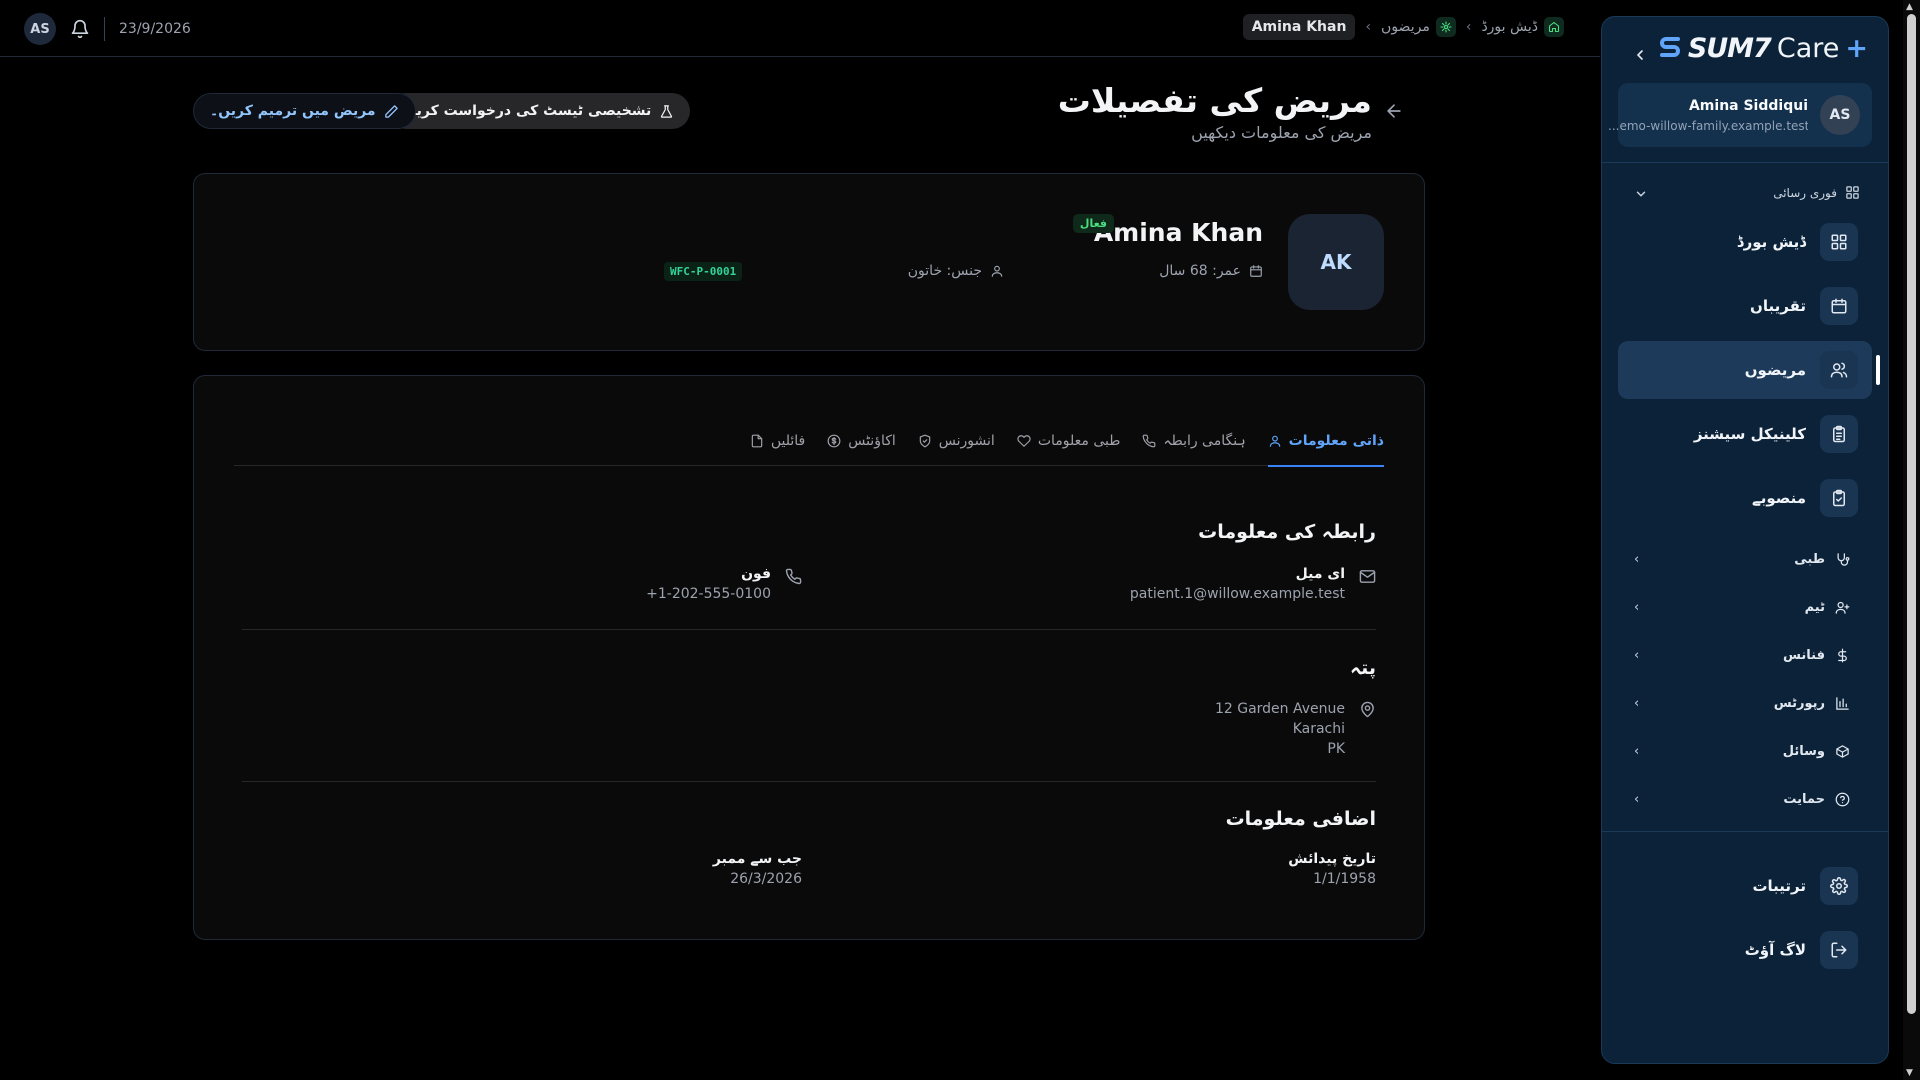 This screenshot has width=1920, height=1080. Describe the element at coordinates (1279, 709) in the screenshot. I see `address-line-1: 12 Garden Avenue` at that location.